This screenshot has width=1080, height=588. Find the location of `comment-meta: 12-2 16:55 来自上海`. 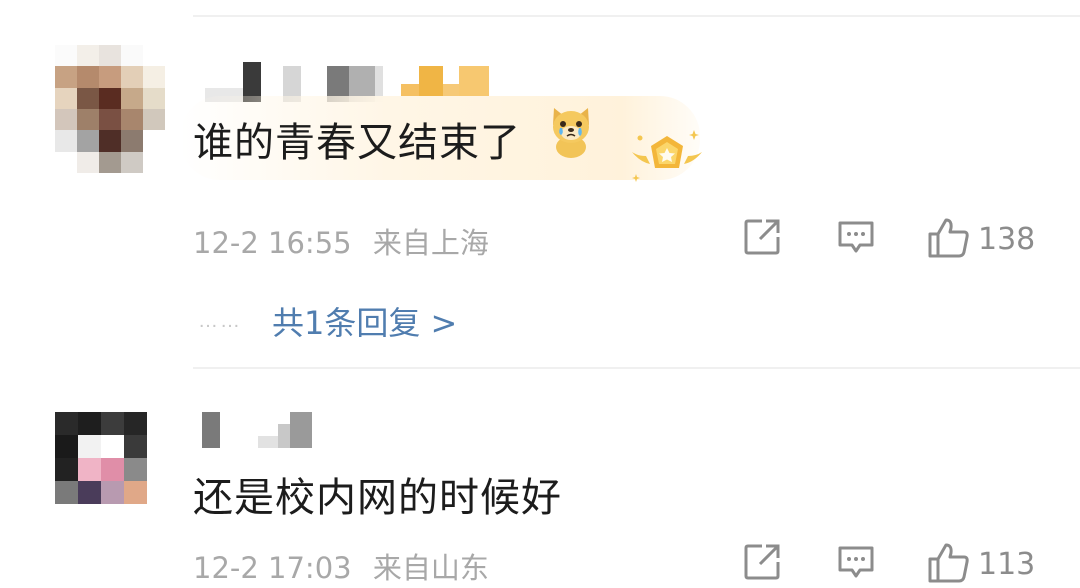

comment-meta: 12-2 16:55 来自上海 is located at coordinates (341, 241).